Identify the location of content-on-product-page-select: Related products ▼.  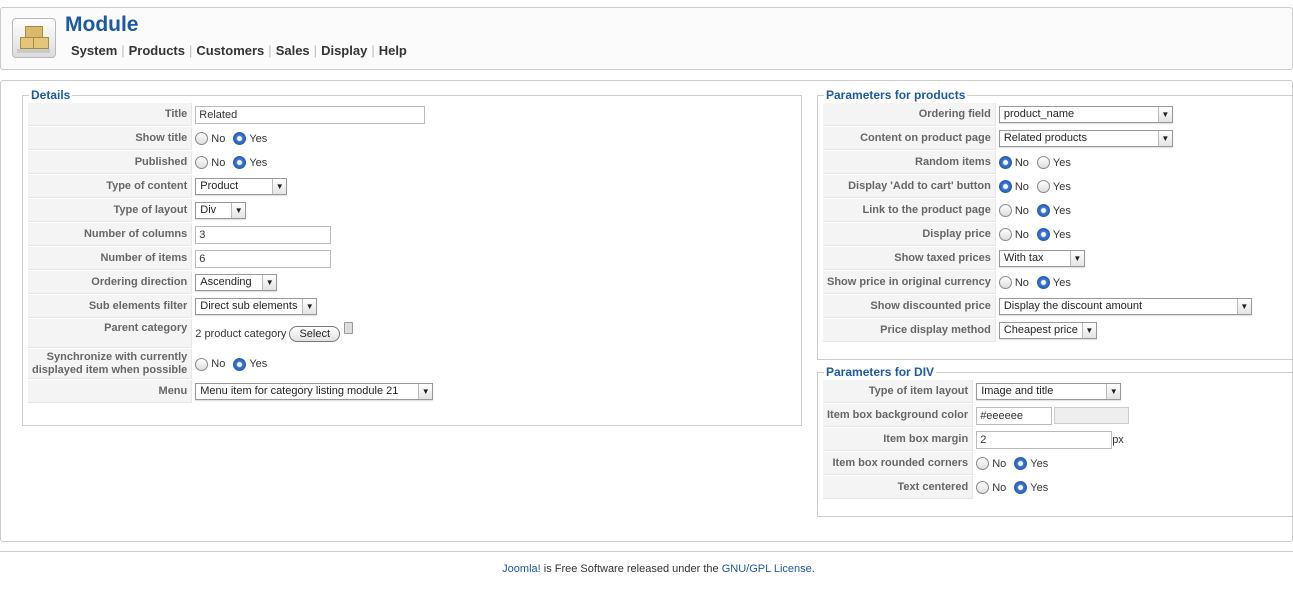
(1085, 138).